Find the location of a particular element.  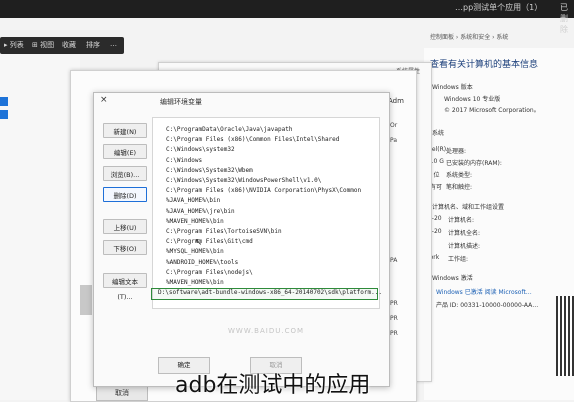

window-title: …pp测试单个应用（1） is located at coordinates (499, 7).